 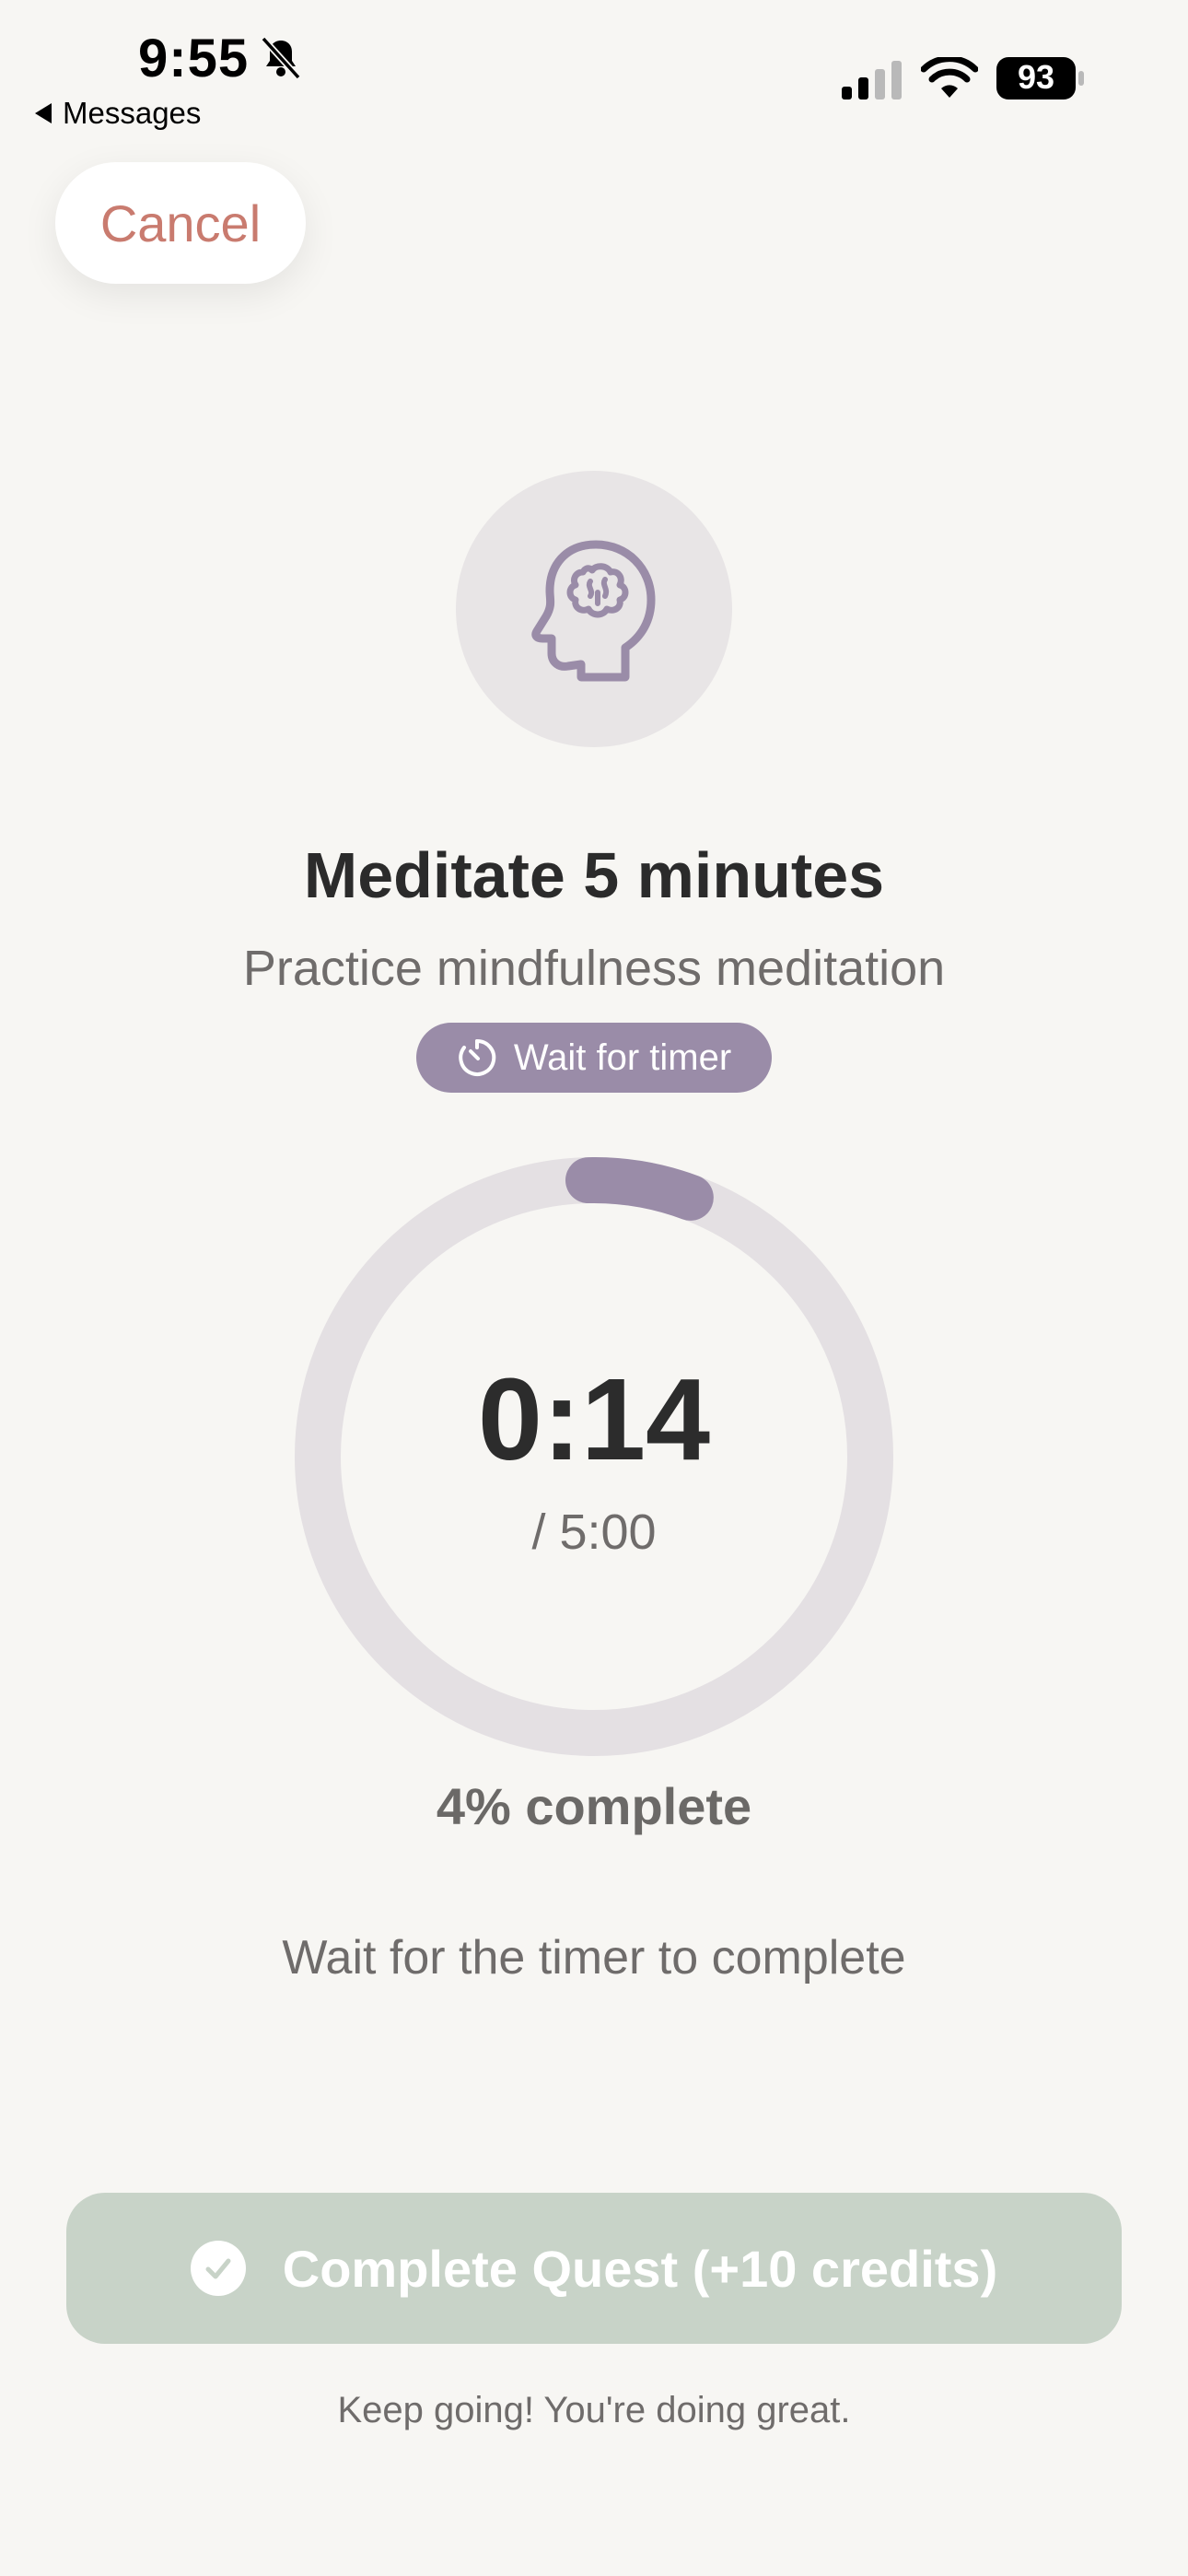 I want to click on complete-quest-button: Complete Quest (+10 credits), so click(x=594, y=2268).